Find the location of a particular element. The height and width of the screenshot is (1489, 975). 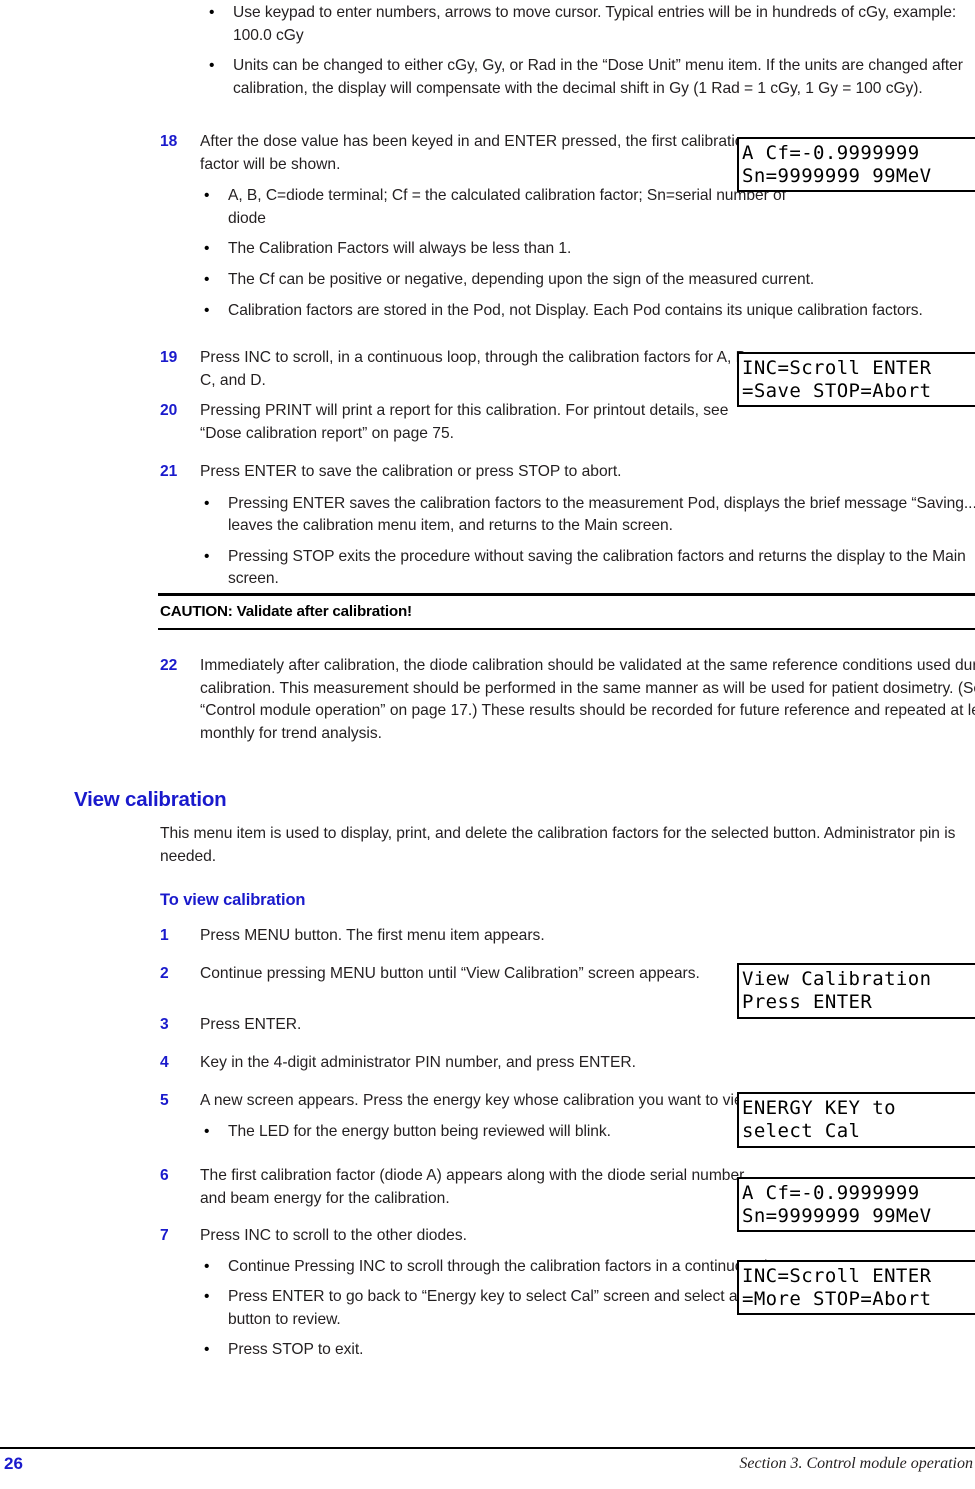

page-subsection-heading: To view calibration is located at coordinates (233, 900).